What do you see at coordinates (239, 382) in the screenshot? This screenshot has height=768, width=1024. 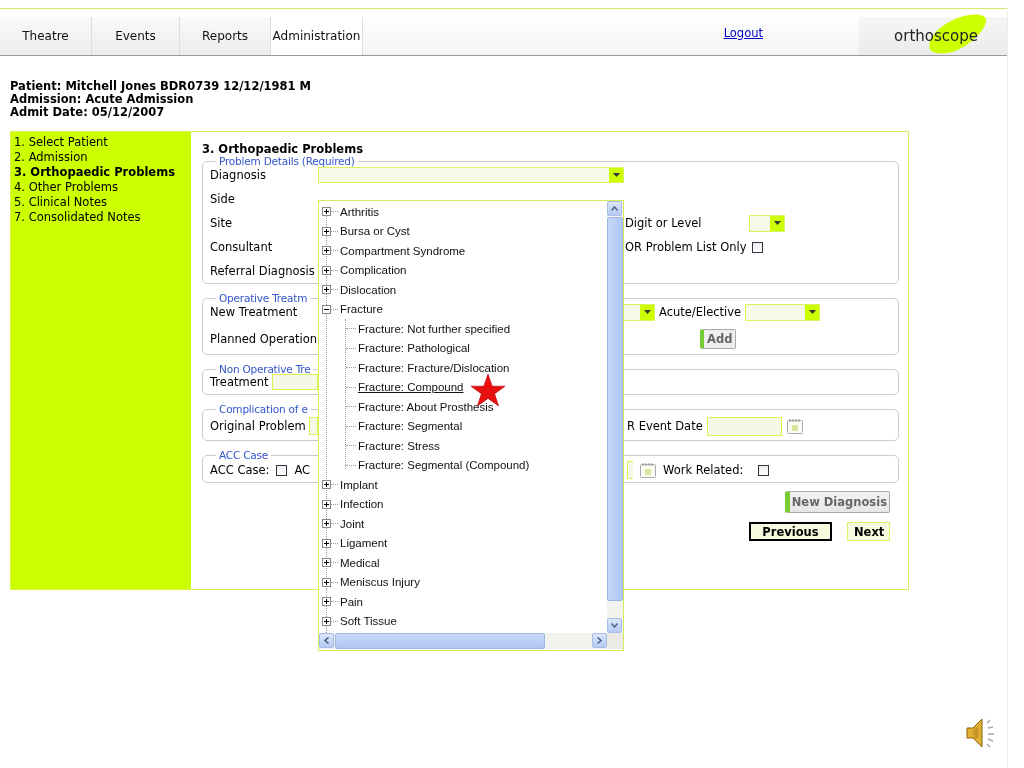 I see `field-label: Treatment` at bounding box center [239, 382].